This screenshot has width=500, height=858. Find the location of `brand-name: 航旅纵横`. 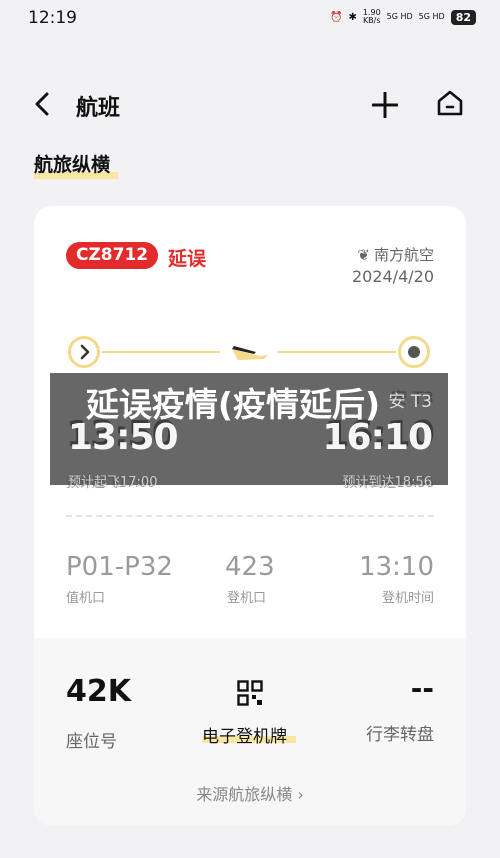

brand-name: 航旅纵横 is located at coordinates (72, 165).